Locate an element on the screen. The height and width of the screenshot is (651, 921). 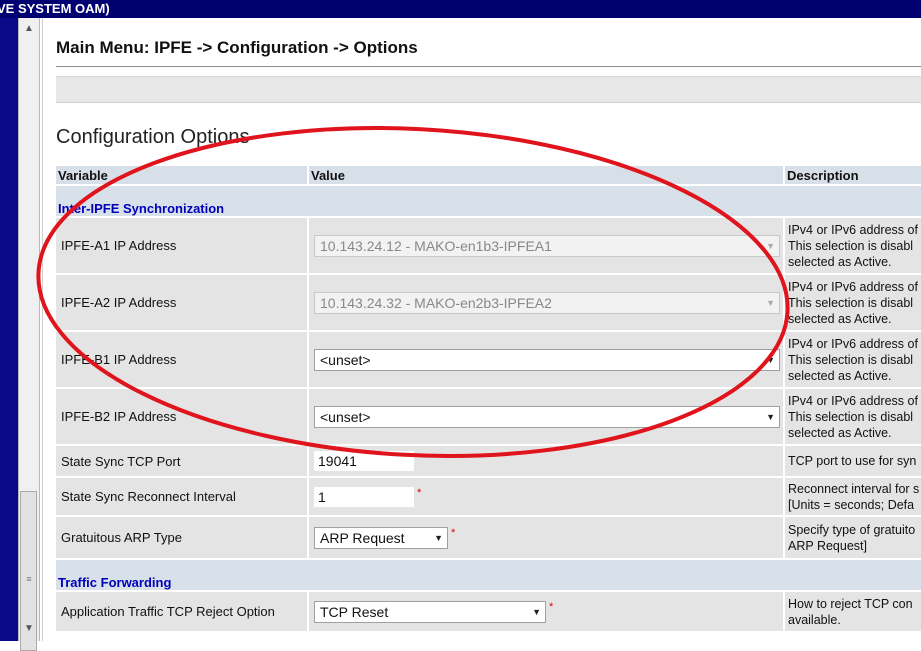
value-cell: 10.143.24.32 - MAKO-en2b3-IPFEA2 ▼ is located at coordinates (547, 302).